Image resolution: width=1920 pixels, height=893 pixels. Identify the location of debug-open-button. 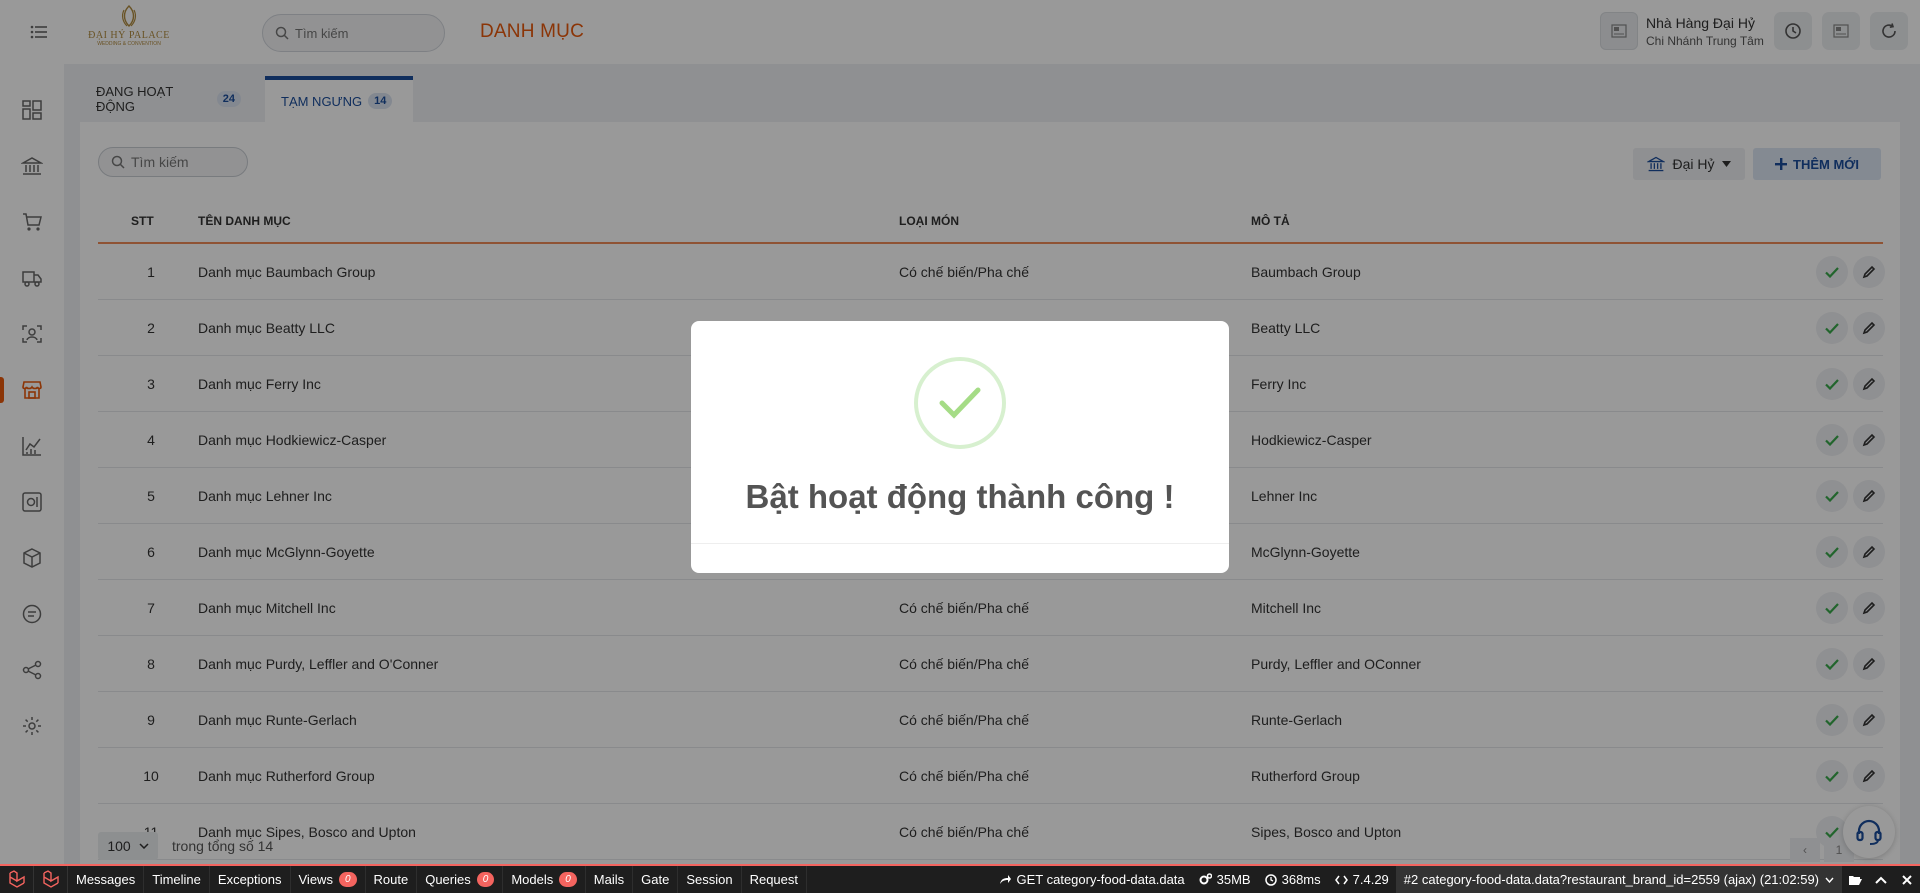
(1855, 880).